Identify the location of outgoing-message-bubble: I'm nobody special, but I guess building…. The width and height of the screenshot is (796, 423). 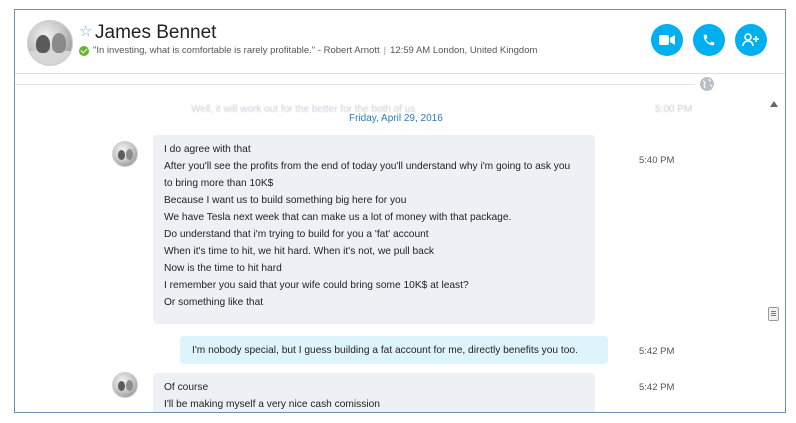
(394, 350).